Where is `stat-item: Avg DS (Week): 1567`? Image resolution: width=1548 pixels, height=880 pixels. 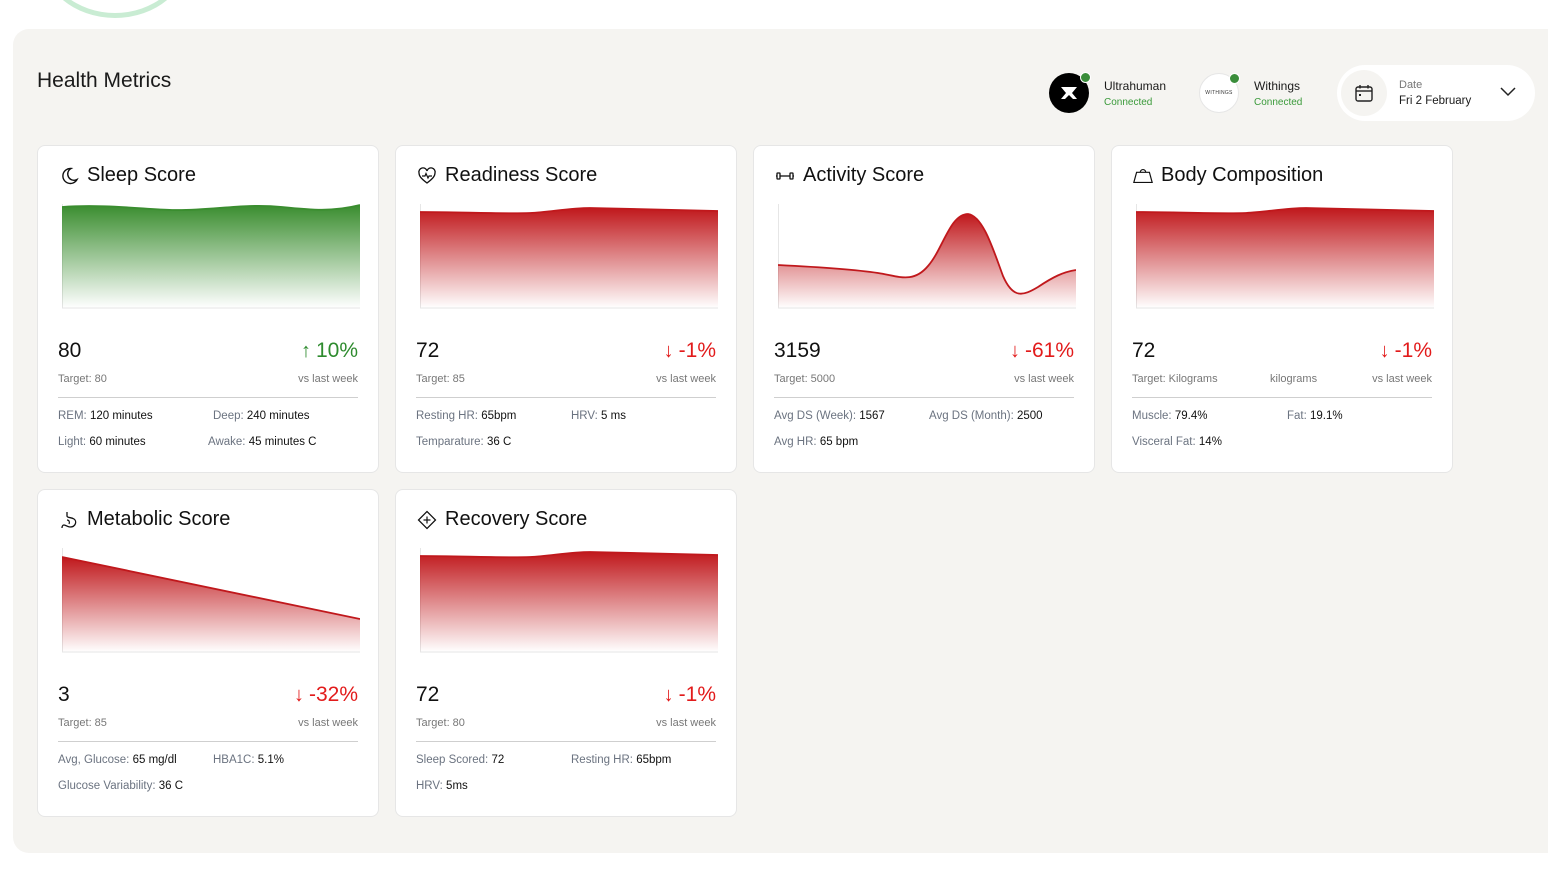
stat-item: Avg DS (Week): 1567 is located at coordinates (829, 416).